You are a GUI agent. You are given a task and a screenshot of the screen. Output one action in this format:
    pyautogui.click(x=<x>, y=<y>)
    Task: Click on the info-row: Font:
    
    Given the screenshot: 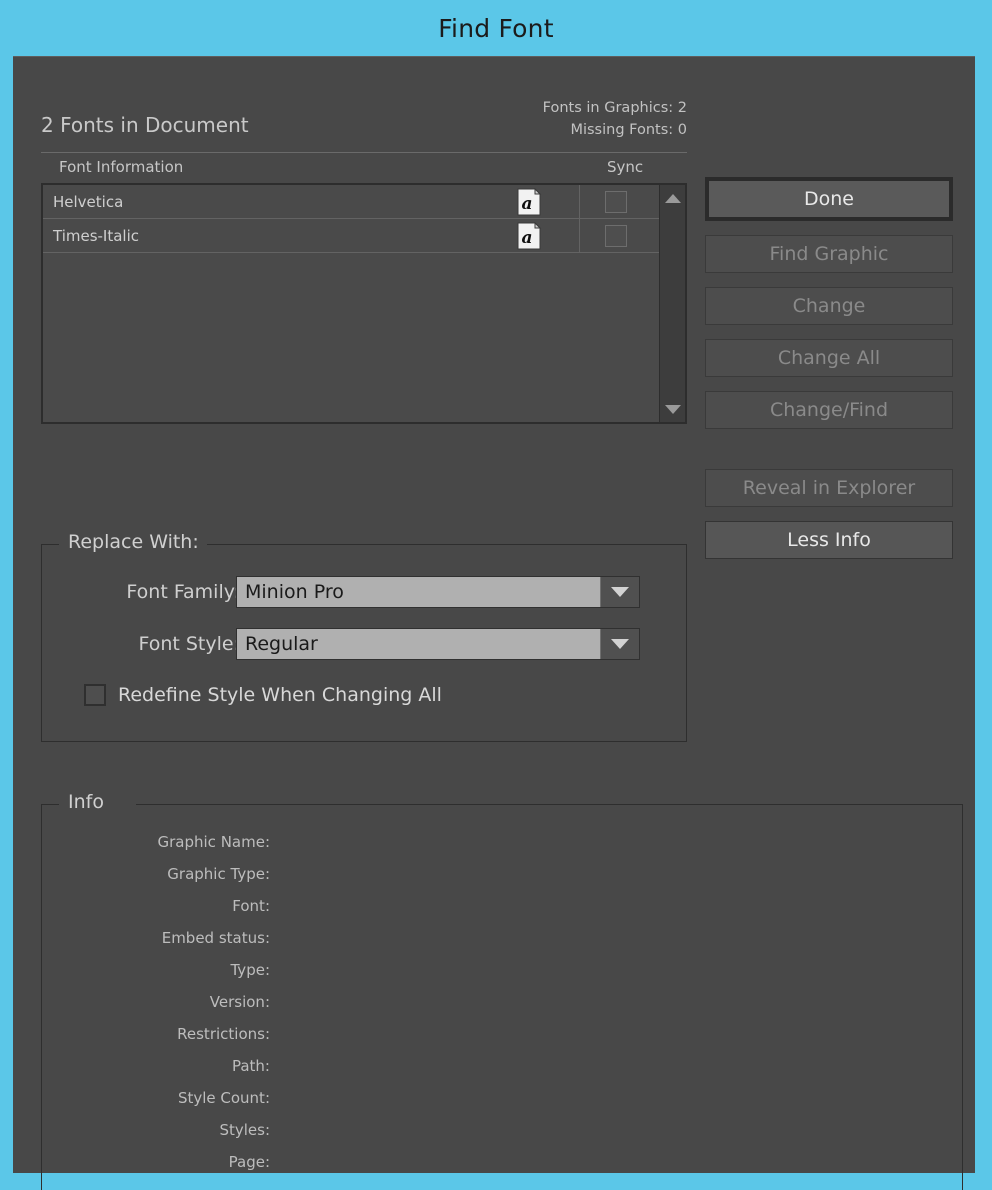 What is the action you would take?
    pyautogui.click(x=502, y=906)
    